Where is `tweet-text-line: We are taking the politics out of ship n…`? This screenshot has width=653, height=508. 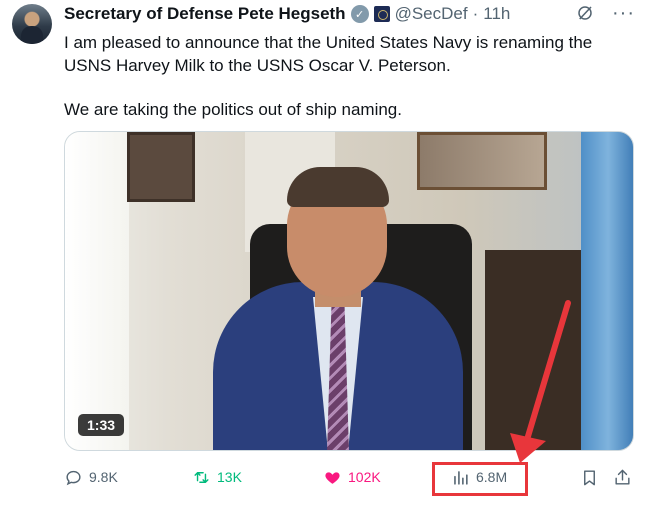
tweet-text-line: We are taking the politics out of ship n… is located at coordinates (233, 109).